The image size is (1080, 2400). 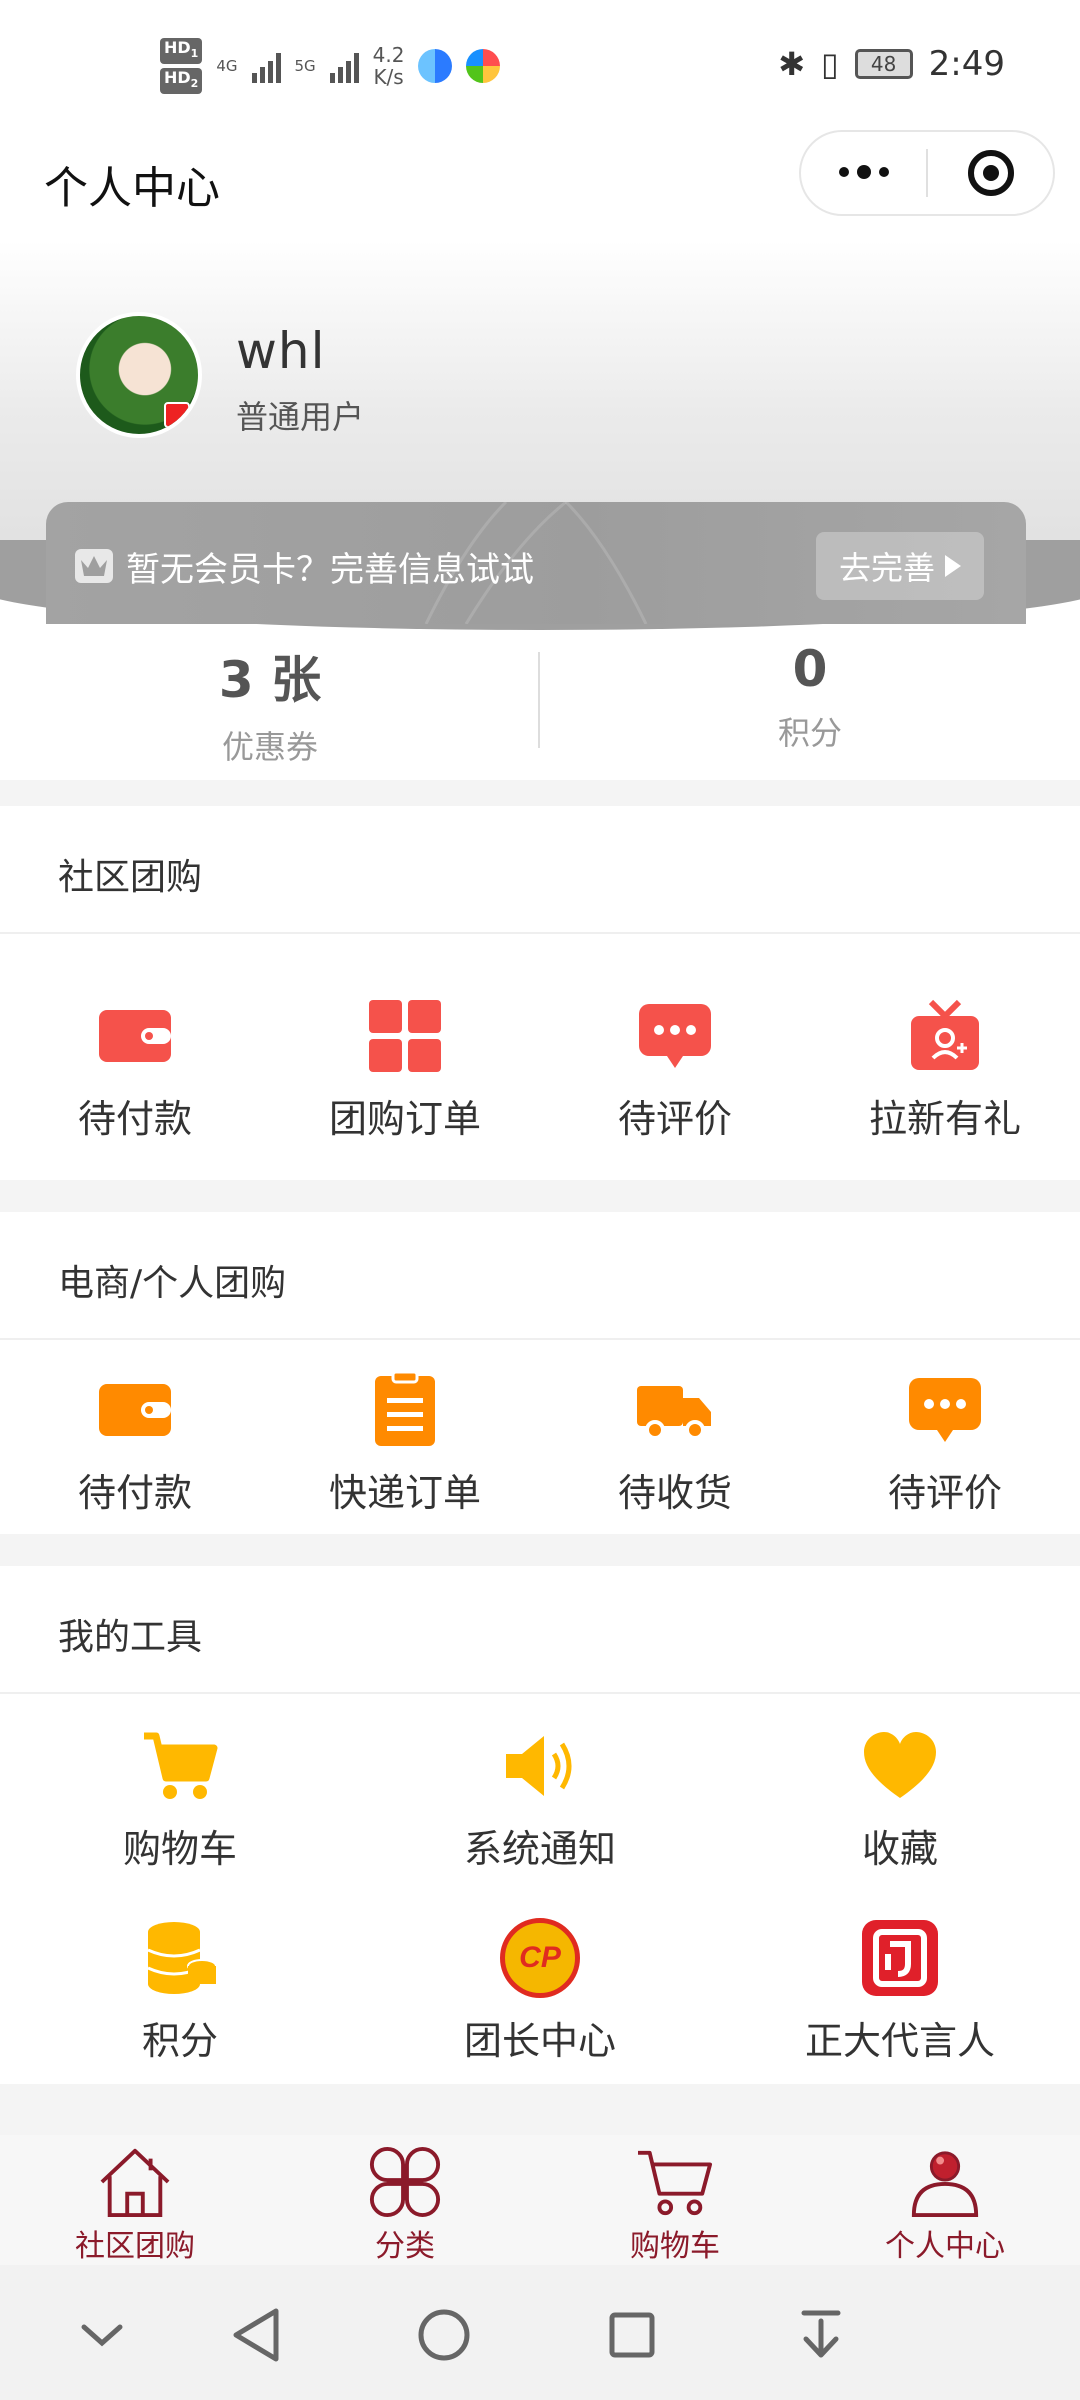 What do you see at coordinates (809, 733) in the screenshot?
I see `points-label: 积分` at bounding box center [809, 733].